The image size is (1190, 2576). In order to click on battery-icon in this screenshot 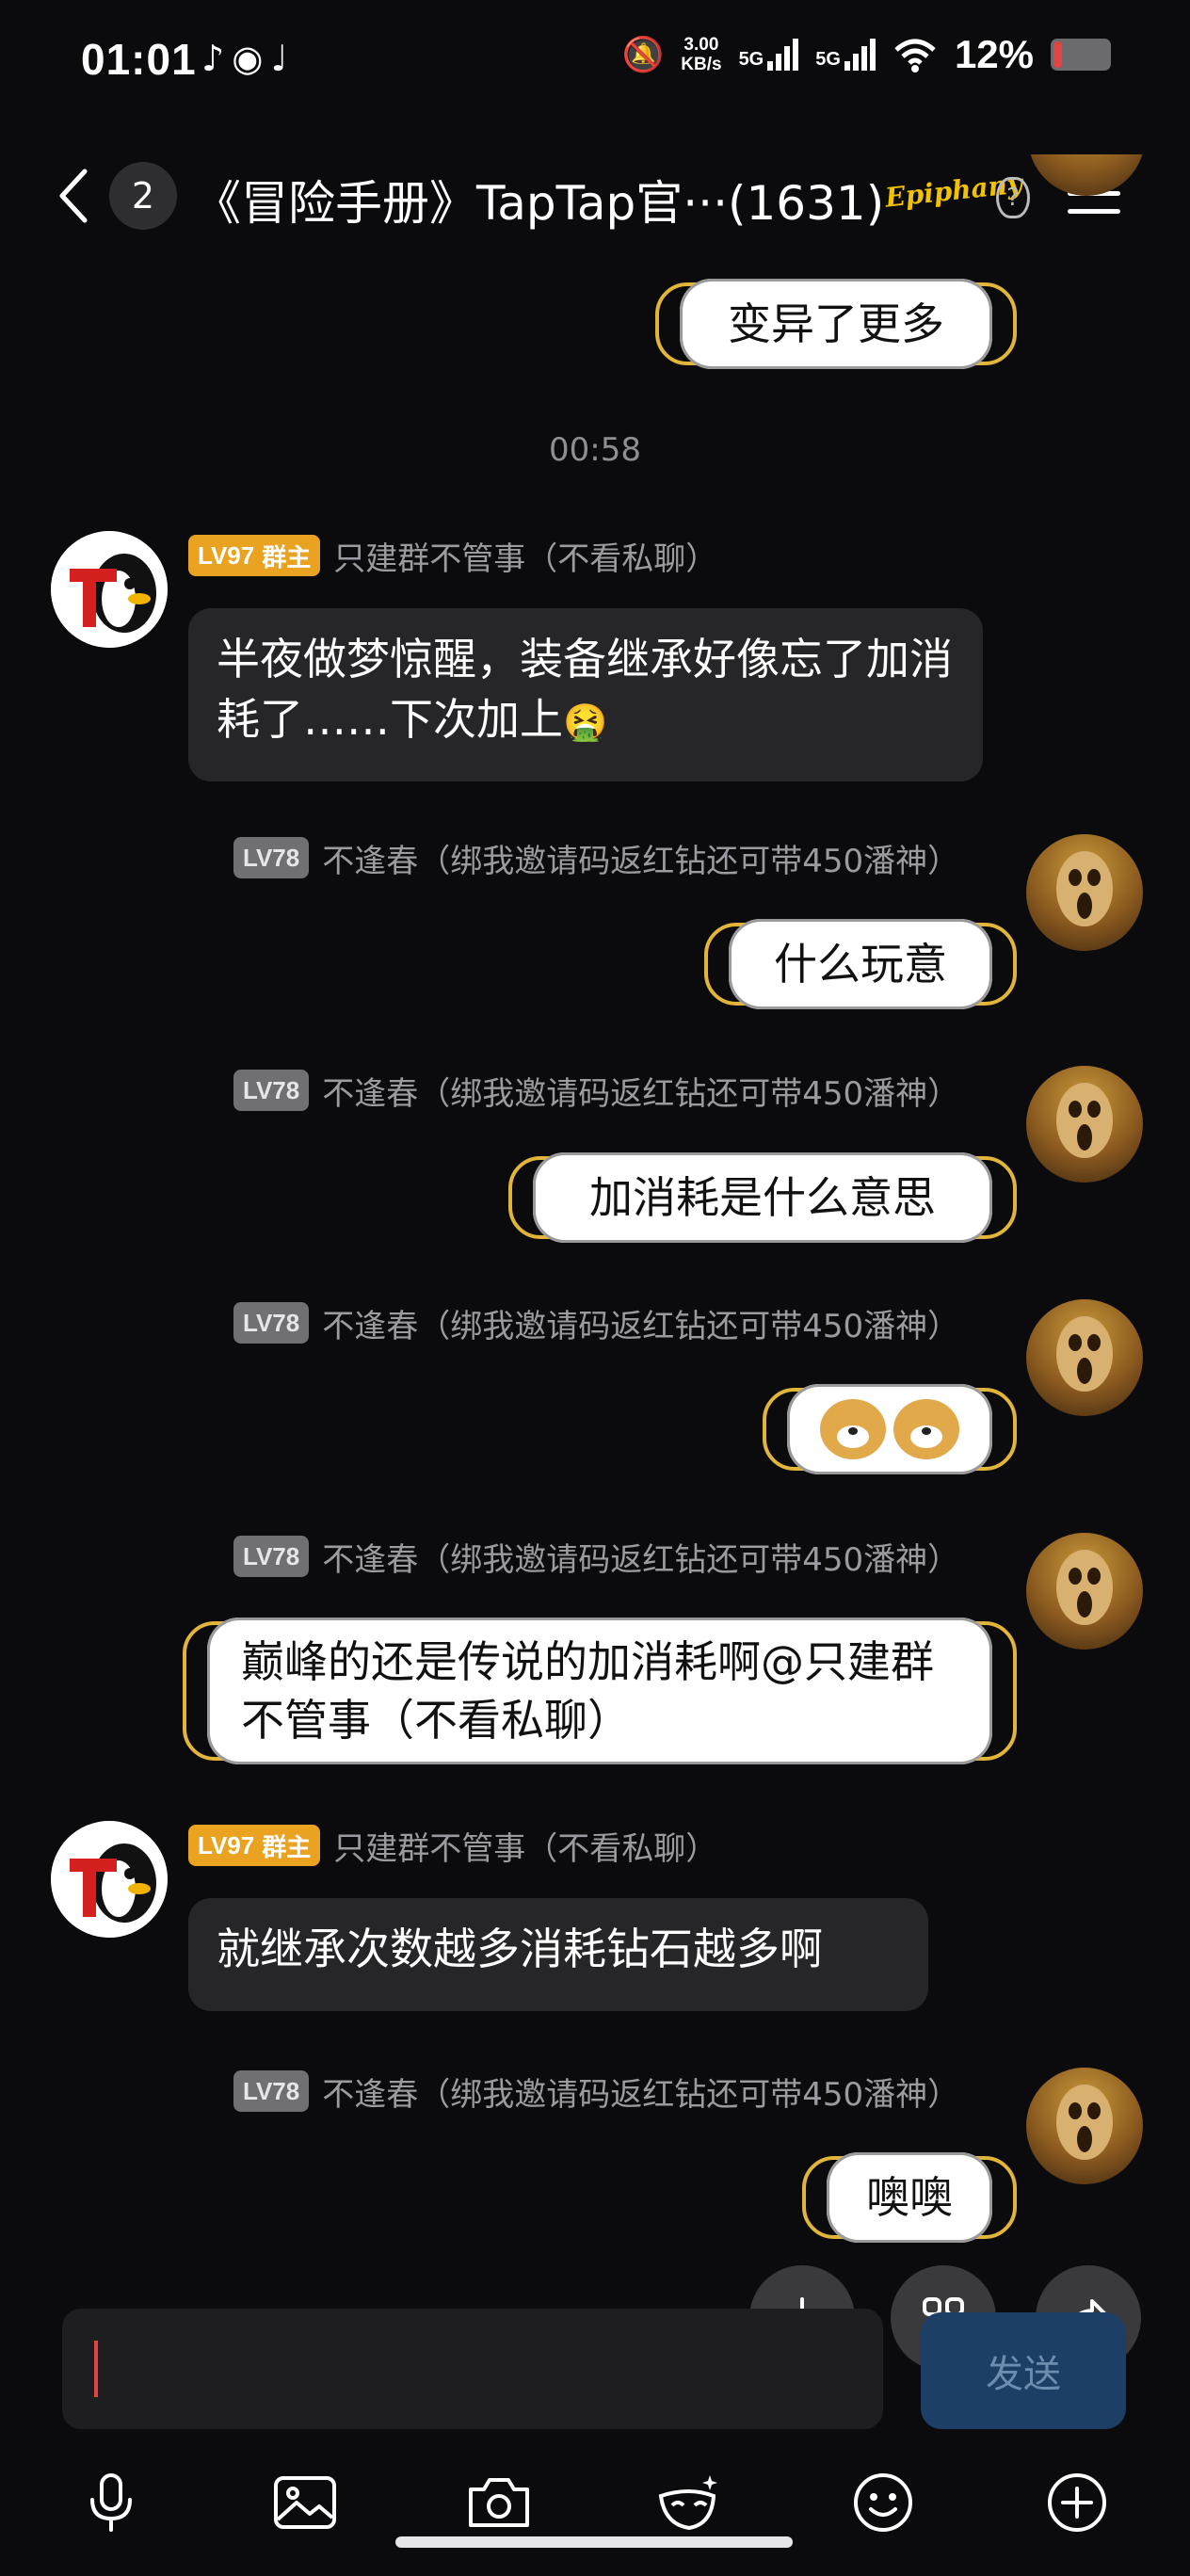, I will do `click(1081, 55)`.